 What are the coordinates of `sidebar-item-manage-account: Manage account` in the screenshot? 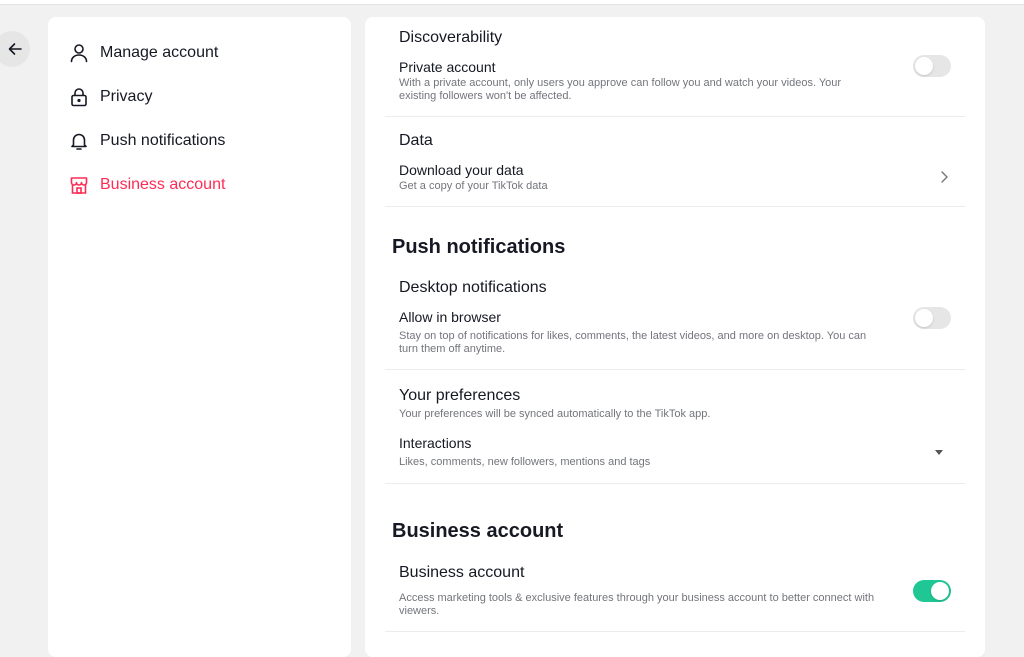 It's located at (143, 53).